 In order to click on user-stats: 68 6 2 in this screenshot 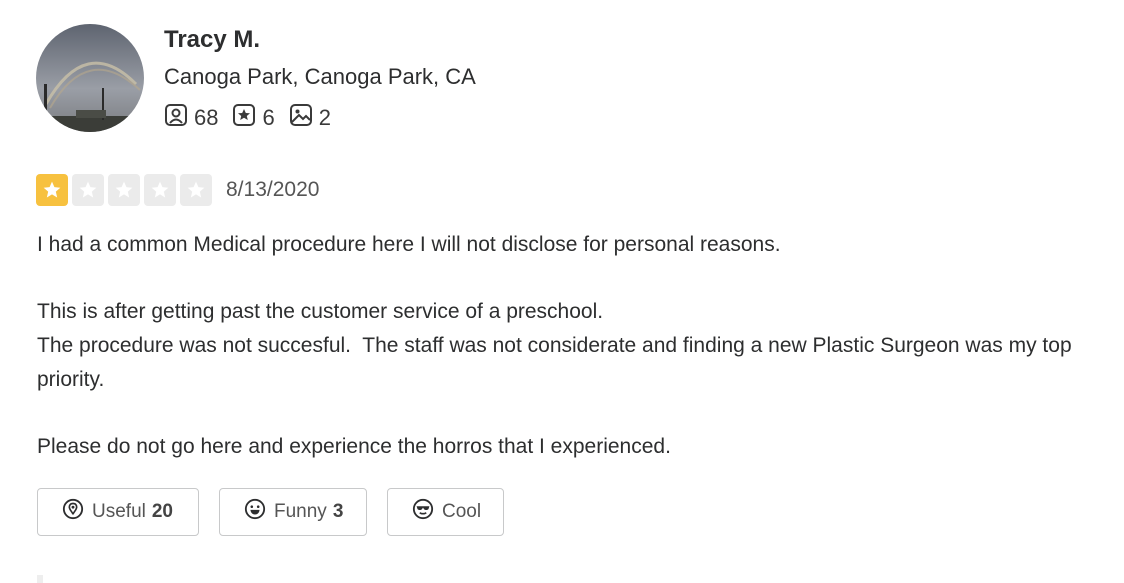, I will do `click(254, 118)`.